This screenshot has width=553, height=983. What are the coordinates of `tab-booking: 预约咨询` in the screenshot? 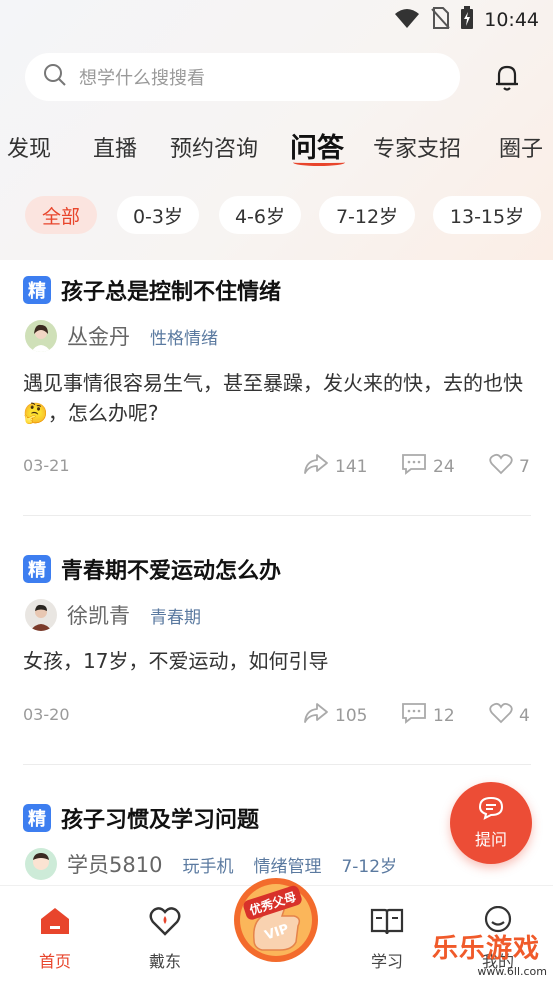 It's located at (214, 147).